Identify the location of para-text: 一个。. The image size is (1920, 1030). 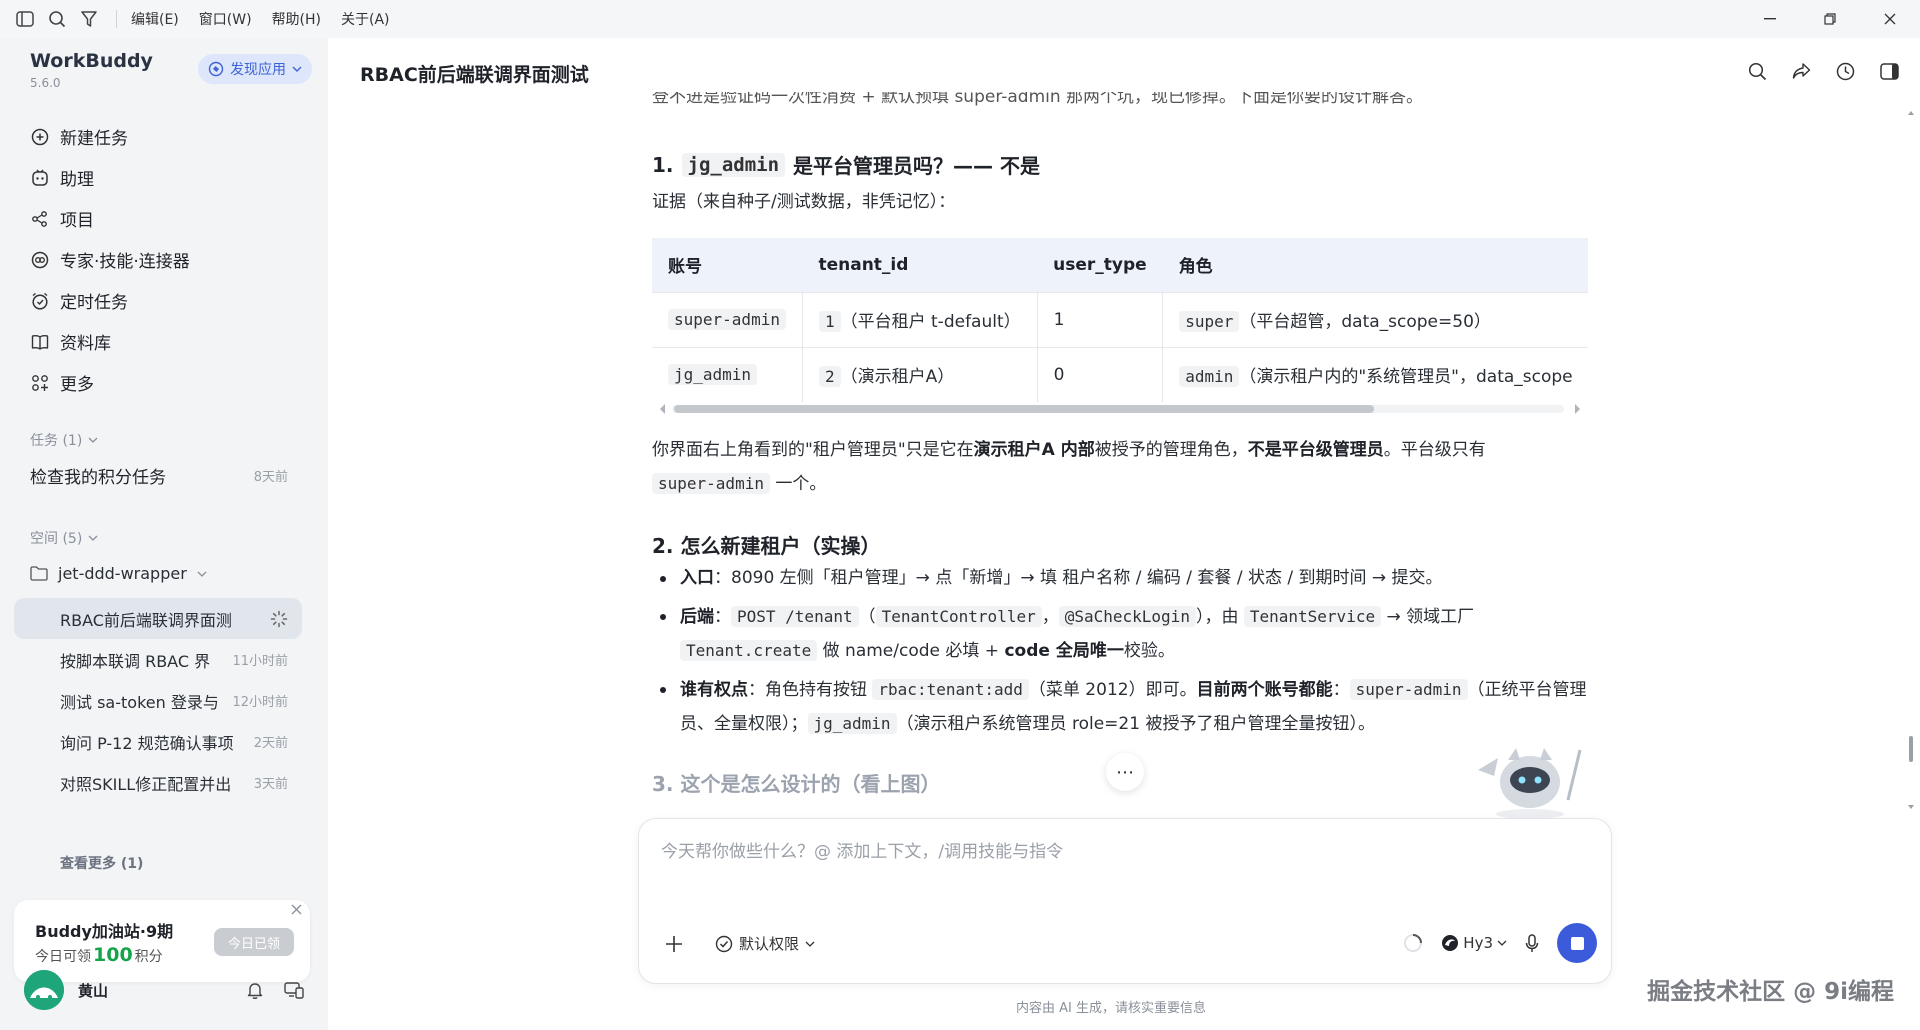
(801, 484).